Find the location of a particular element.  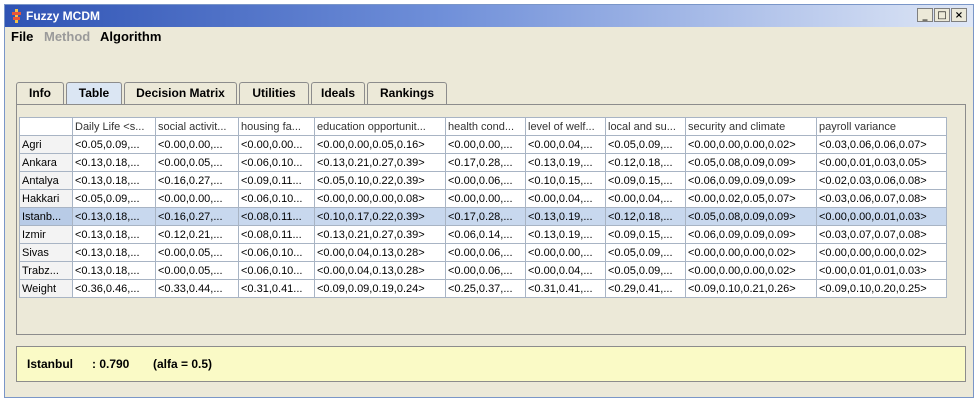

table-cell: <0.03,0.06,0.06,0.07> is located at coordinates (881, 144).